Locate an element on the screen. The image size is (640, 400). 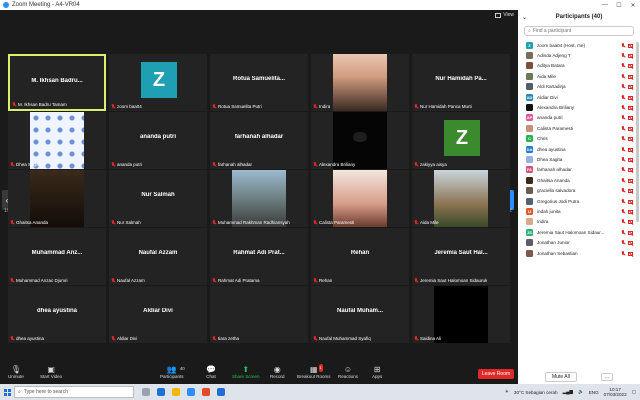
chevron-down-icon: ⌄ is located at coordinates (524, 17).